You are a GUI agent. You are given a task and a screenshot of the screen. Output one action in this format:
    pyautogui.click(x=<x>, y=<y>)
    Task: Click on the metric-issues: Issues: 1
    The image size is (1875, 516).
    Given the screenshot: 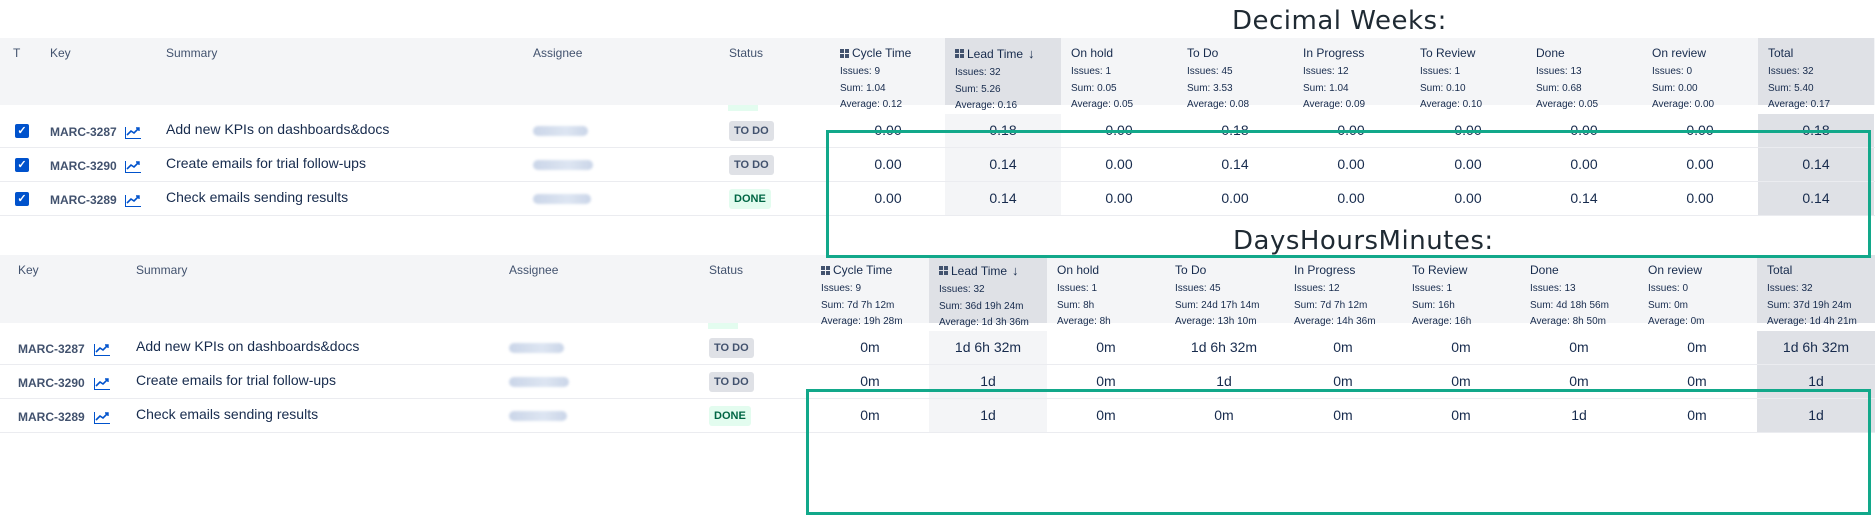 What is the action you would take?
    pyautogui.click(x=1077, y=288)
    